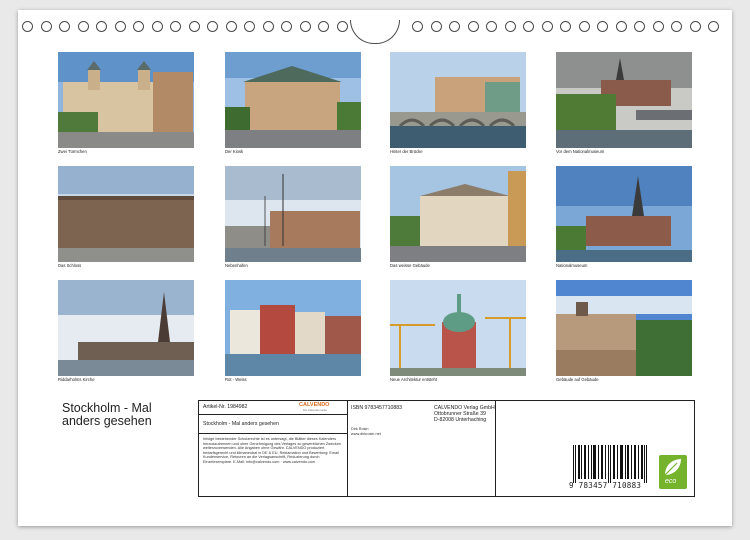  I want to click on caption: Der Kiosk, so click(234, 151).